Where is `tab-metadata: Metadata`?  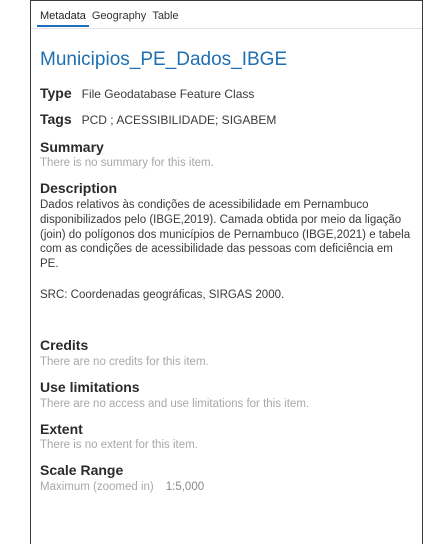 tab-metadata: Metadata is located at coordinates (63, 18).